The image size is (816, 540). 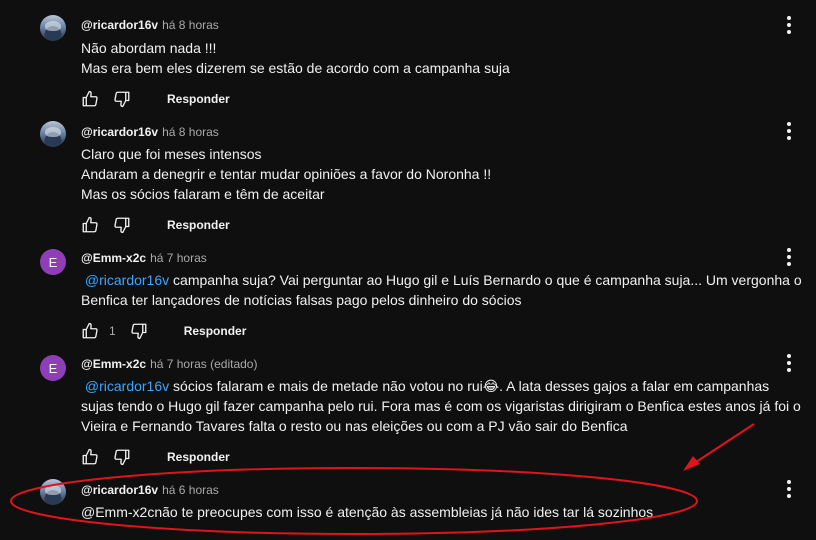 I want to click on like-count: 1, so click(x=112, y=331).